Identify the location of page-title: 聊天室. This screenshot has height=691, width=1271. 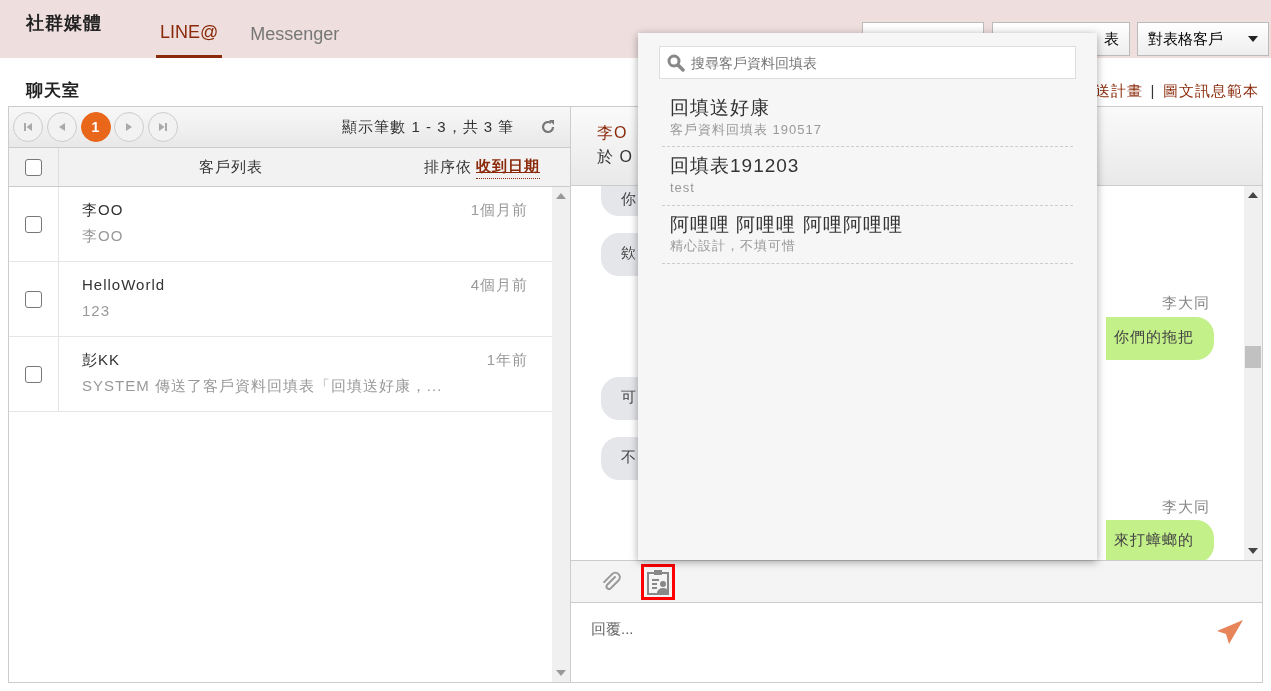
(53, 91).